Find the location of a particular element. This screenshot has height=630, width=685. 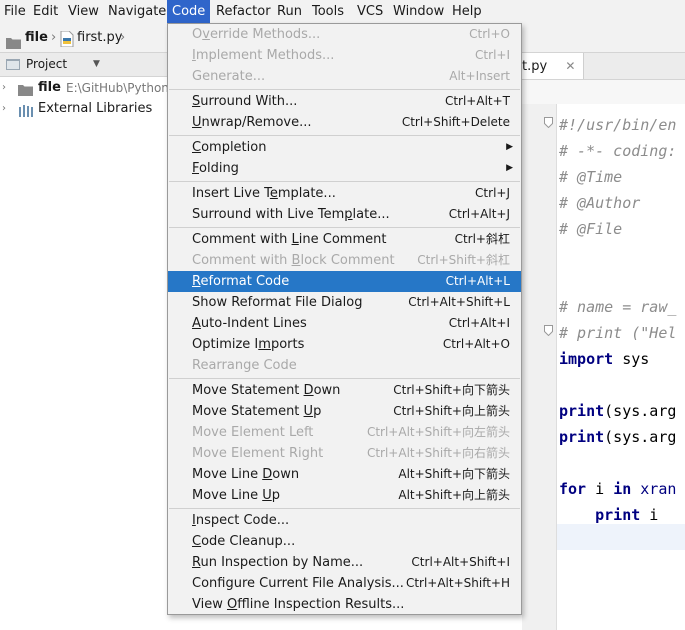

code-token: # print ("Hel is located at coordinates (618, 333).